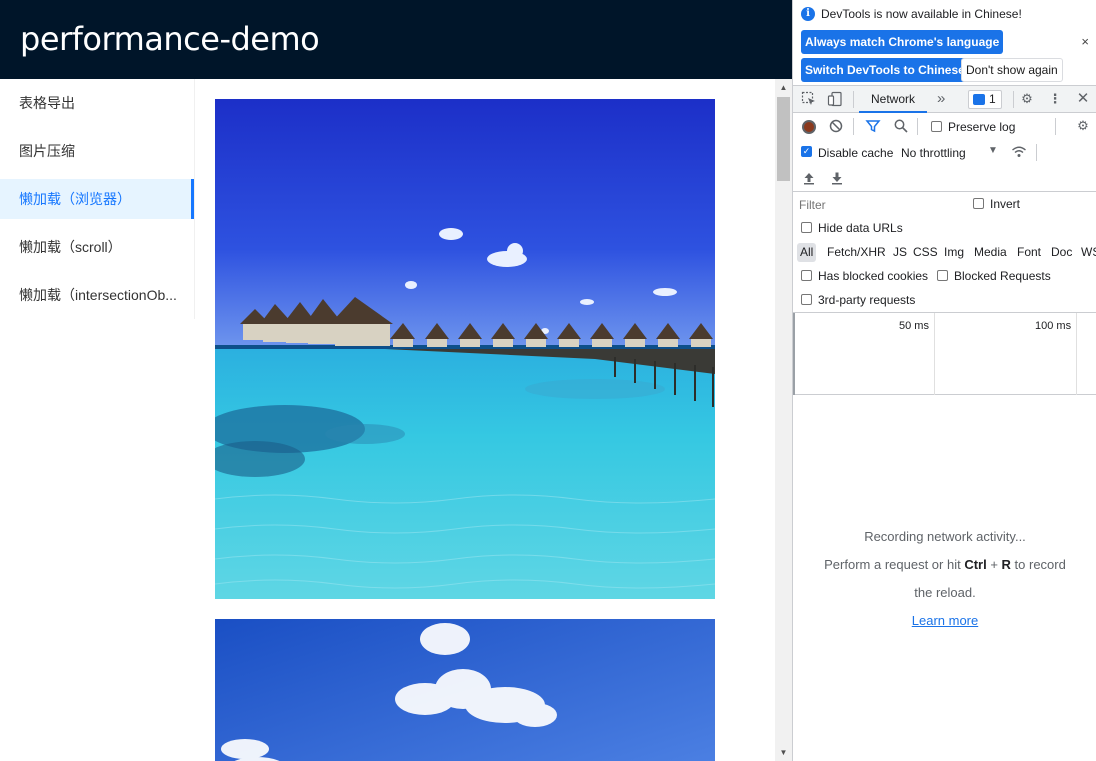  I want to click on app-title: performance-demo, so click(170, 39).